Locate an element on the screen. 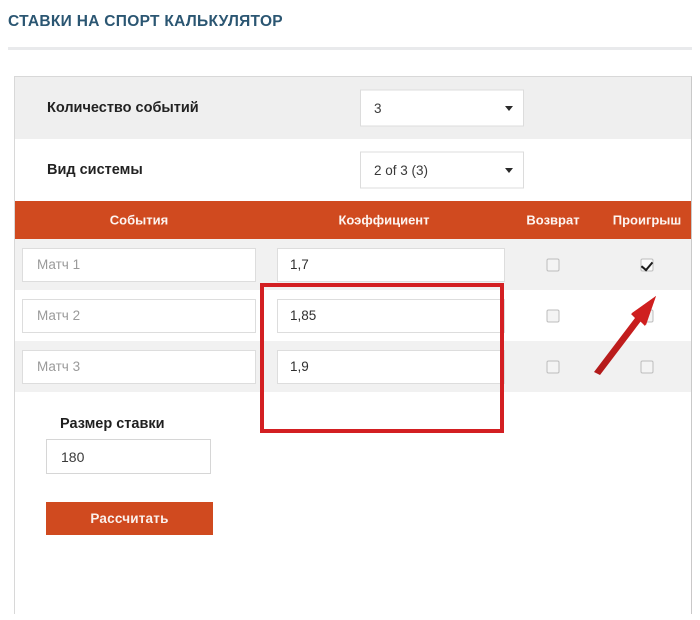  bets-table-header: События Коэффициент Возврат Проигрыш is located at coordinates (353, 220).